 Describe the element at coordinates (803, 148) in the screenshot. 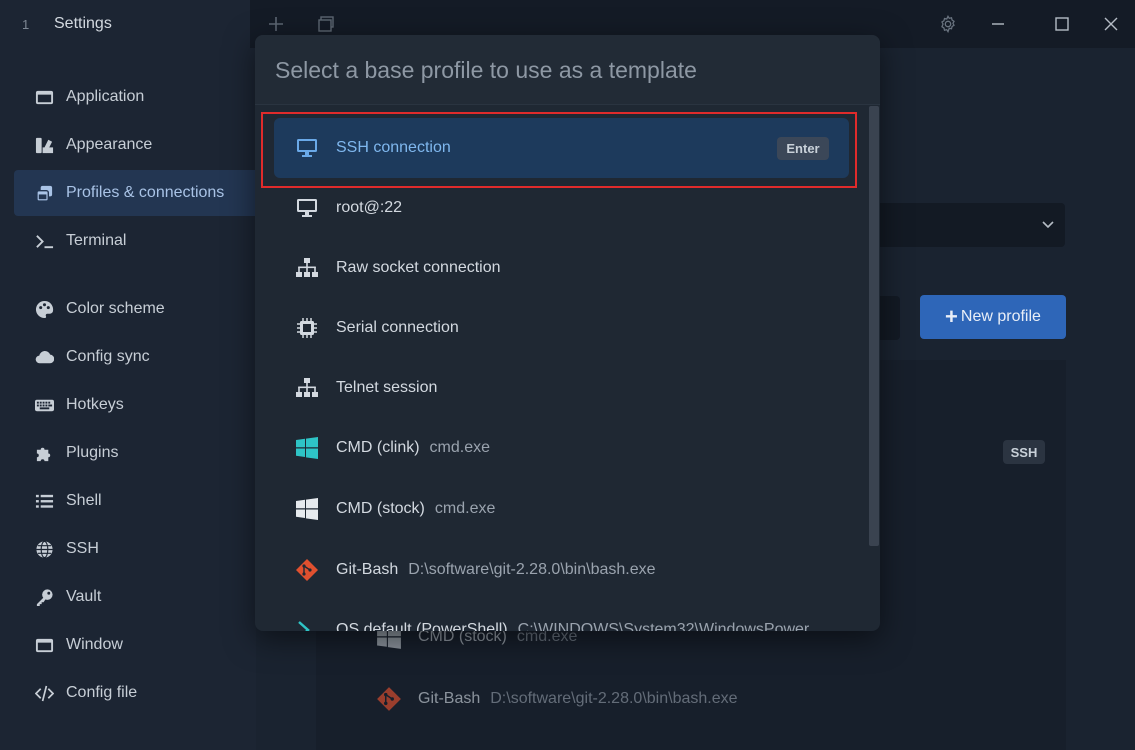

I see `enter-key-badge: Enter` at that location.